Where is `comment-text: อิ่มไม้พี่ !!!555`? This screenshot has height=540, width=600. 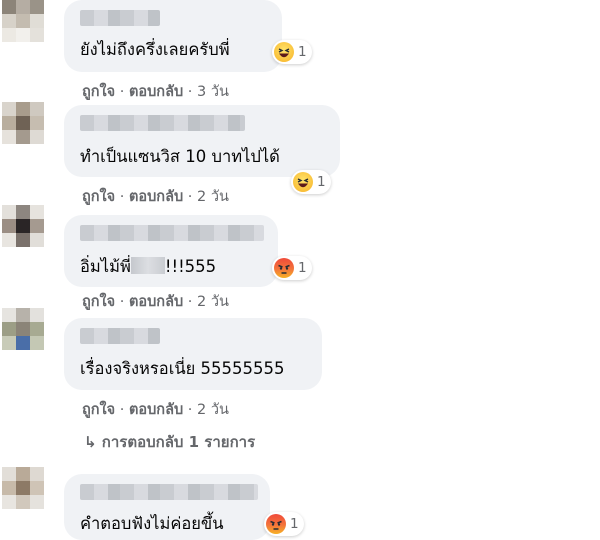 comment-text: อิ่มไม้พี่ !!!555 is located at coordinates (148, 266).